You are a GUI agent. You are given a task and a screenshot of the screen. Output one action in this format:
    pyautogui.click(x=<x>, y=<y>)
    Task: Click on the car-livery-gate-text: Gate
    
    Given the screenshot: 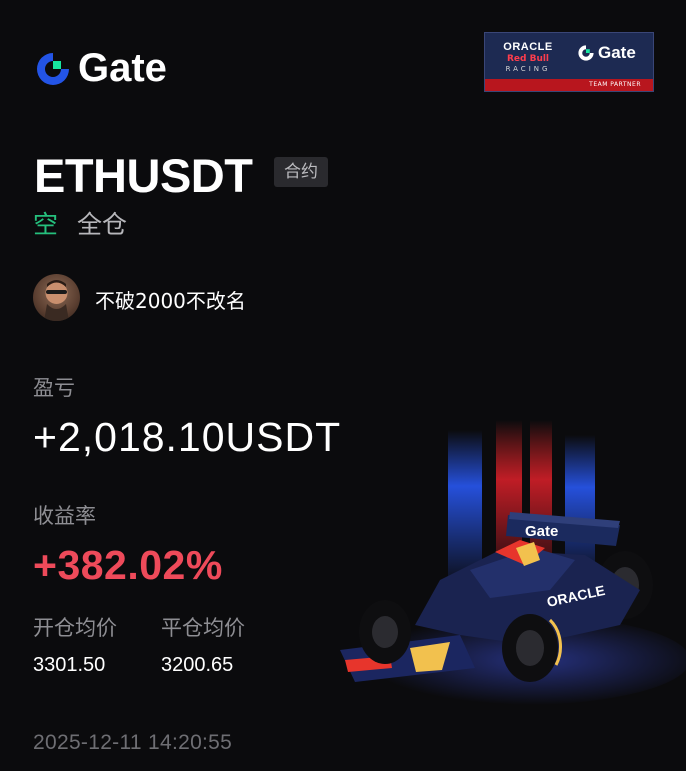 What is the action you would take?
    pyautogui.click(x=541, y=531)
    